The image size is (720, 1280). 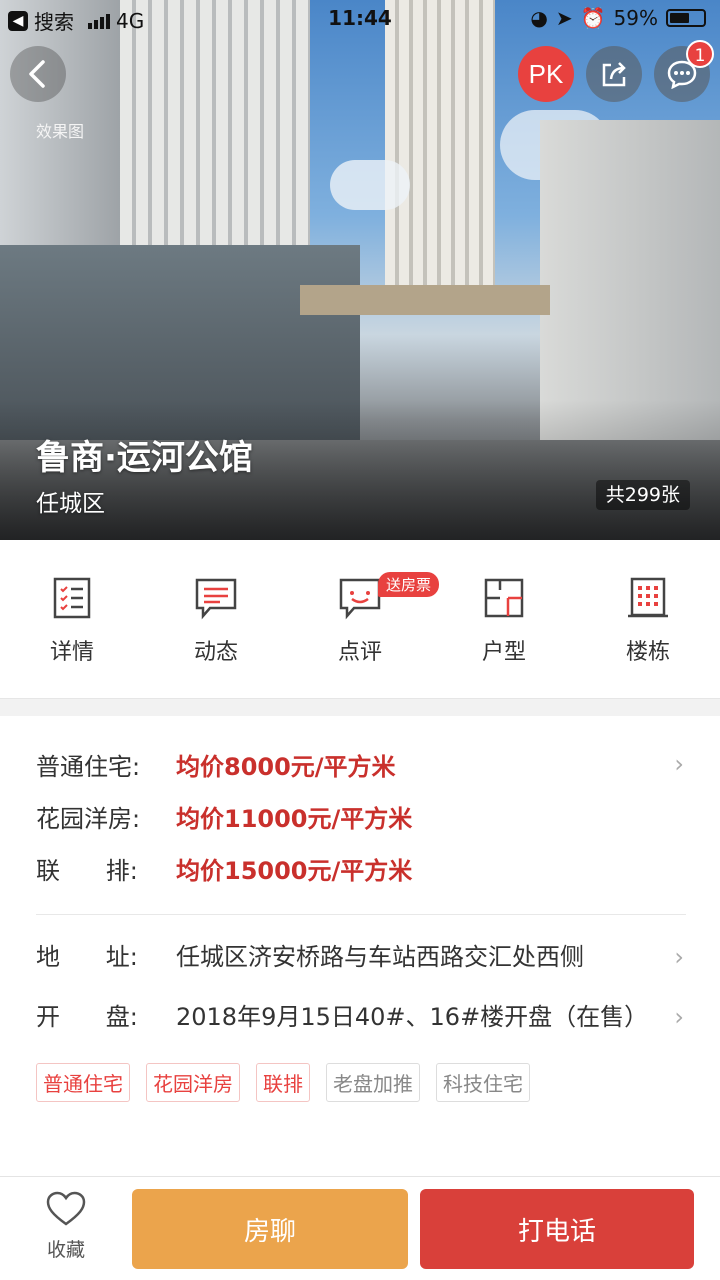 I want to click on address-row: 地 址: 任城区济安桥路与车站西路交汇处西侧 ›, so click(x=361, y=957).